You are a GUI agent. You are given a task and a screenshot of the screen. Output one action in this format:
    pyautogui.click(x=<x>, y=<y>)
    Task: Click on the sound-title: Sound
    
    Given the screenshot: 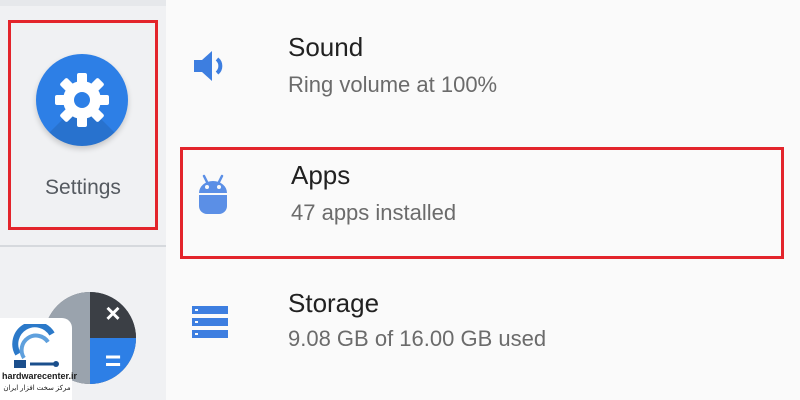 What is the action you would take?
    pyautogui.click(x=326, y=47)
    